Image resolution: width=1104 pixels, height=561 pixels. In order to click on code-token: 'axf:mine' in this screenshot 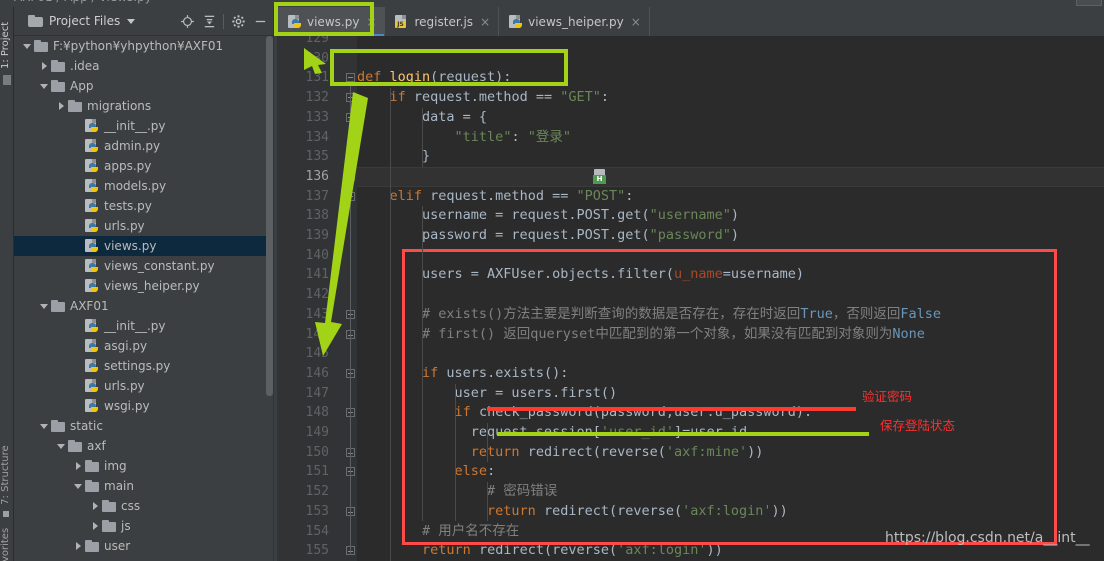, I will do `click(706, 451)`.